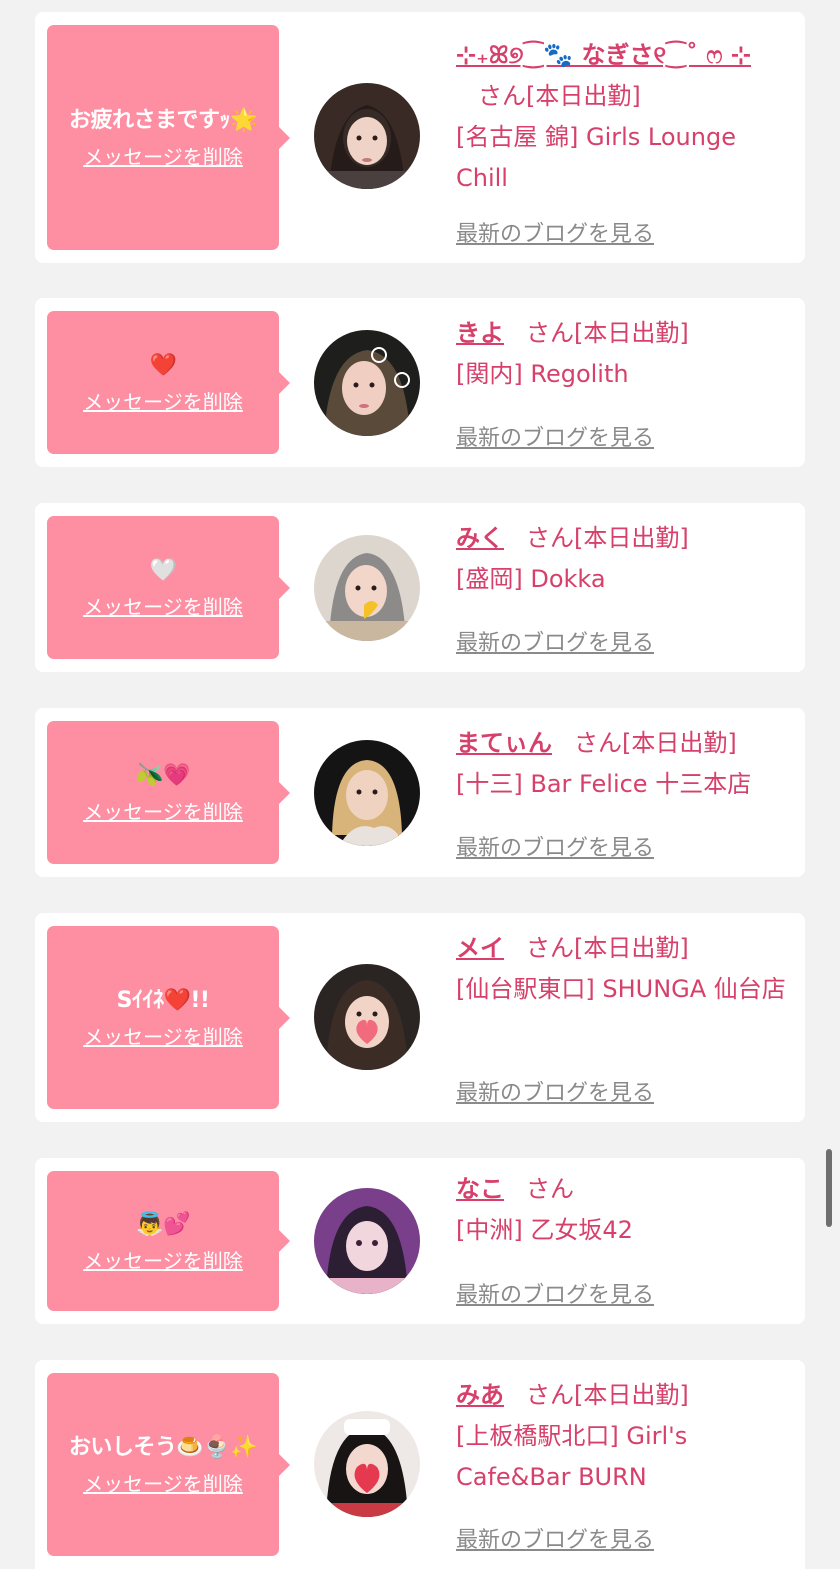 The height and width of the screenshot is (1569, 840). I want to click on shop-name: [十三] Bar Felice 十三本店, so click(604, 784).